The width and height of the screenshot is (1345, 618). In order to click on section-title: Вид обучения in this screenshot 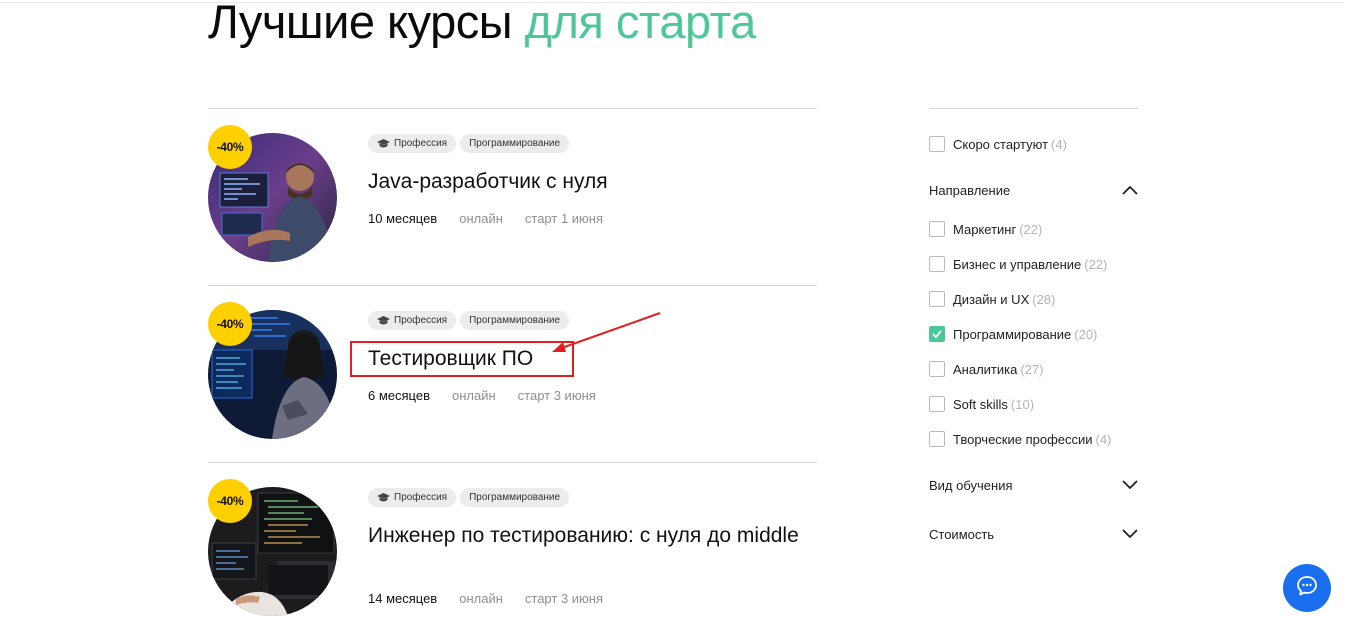, I will do `click(971, 485)`.